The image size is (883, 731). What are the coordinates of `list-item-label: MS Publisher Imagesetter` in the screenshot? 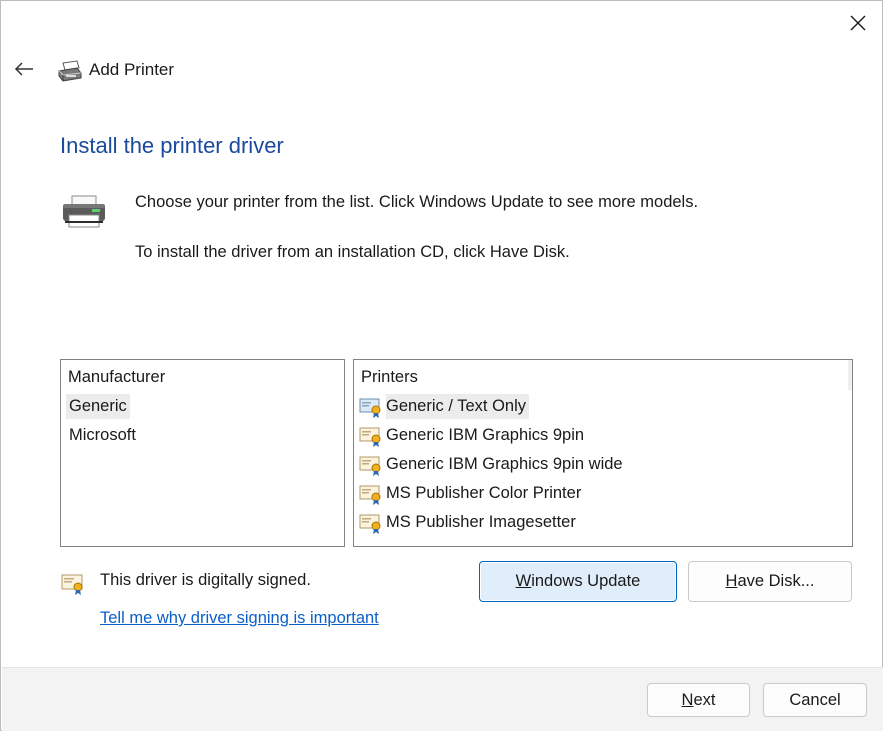 It's located at (481, 522).